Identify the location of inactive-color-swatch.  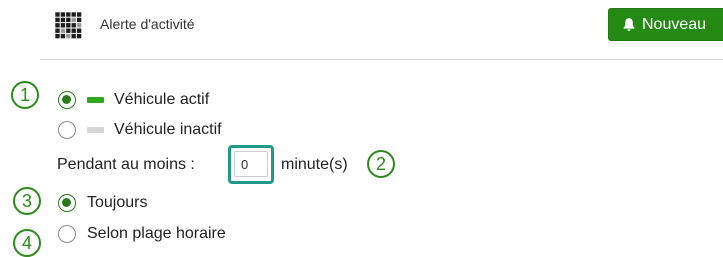
(95, 130).